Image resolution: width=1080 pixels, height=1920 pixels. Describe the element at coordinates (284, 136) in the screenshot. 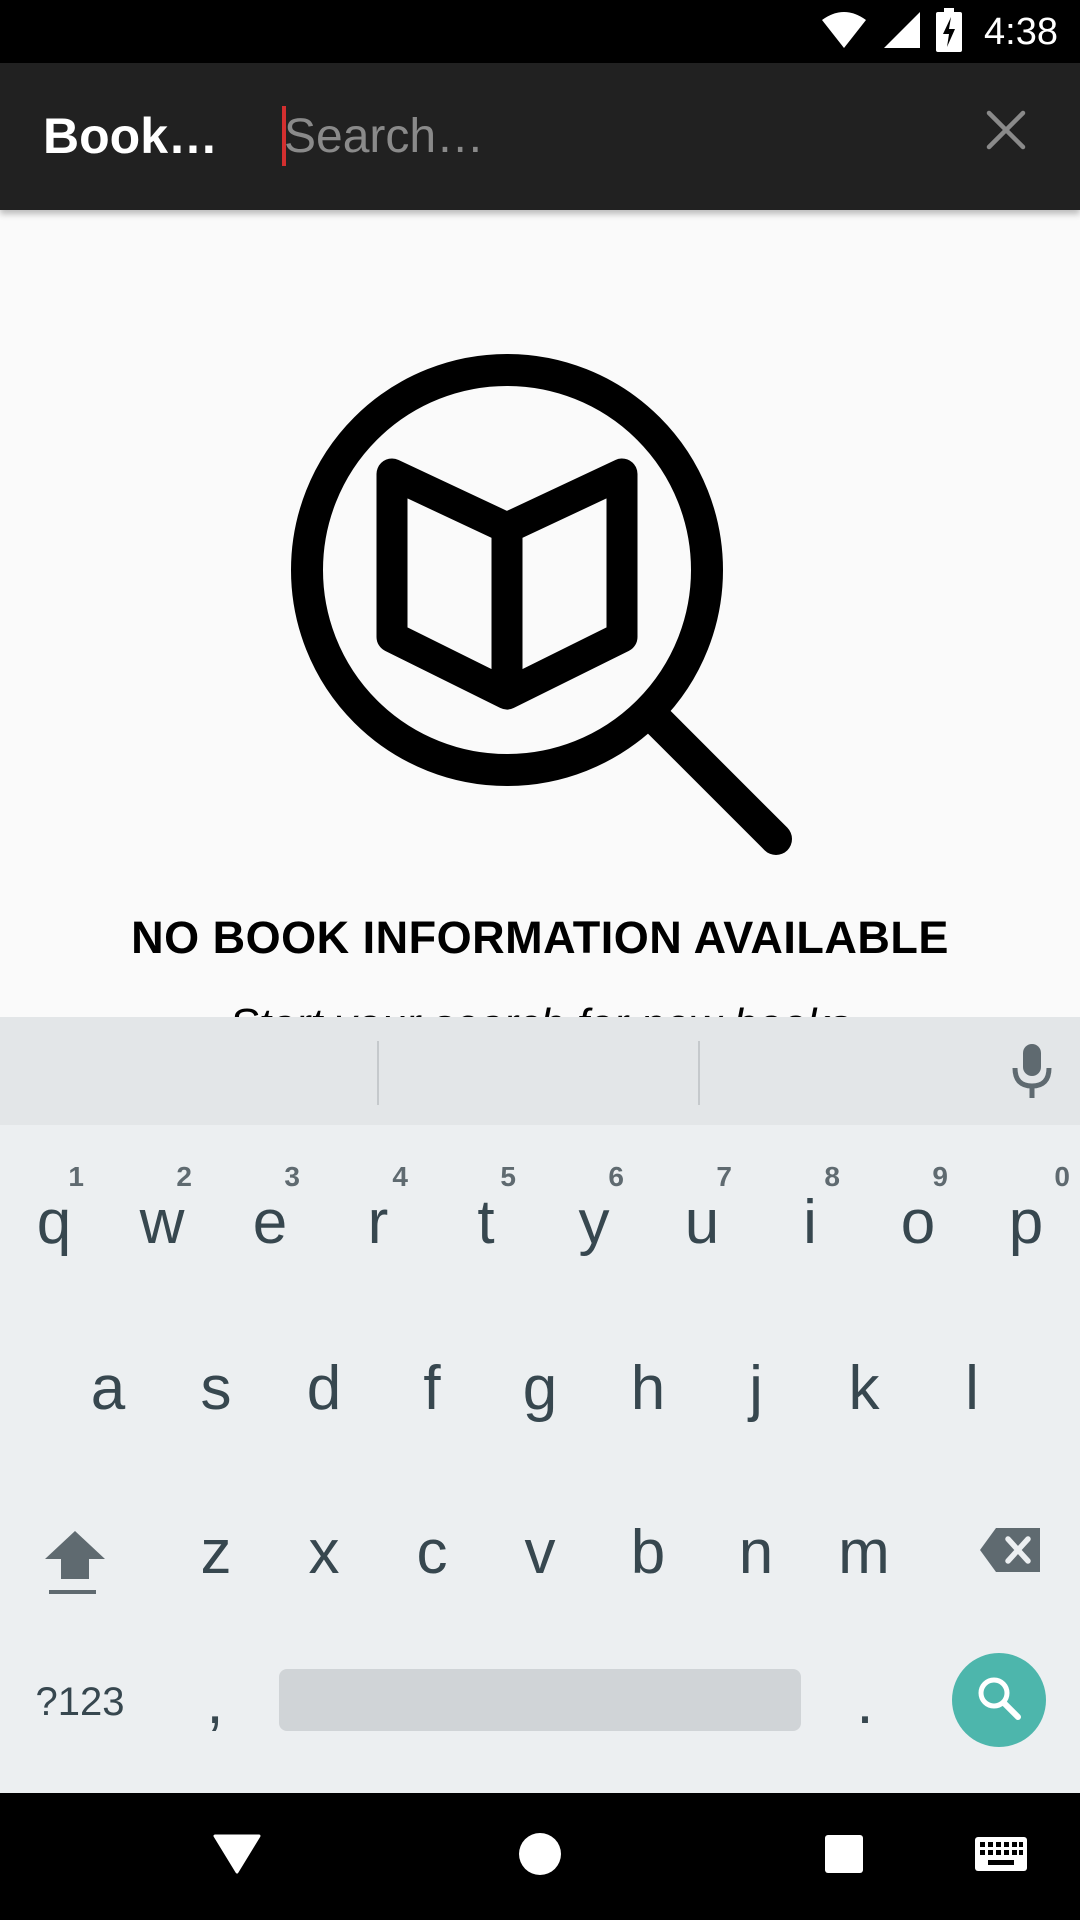

I see `text-cursor` at that location.